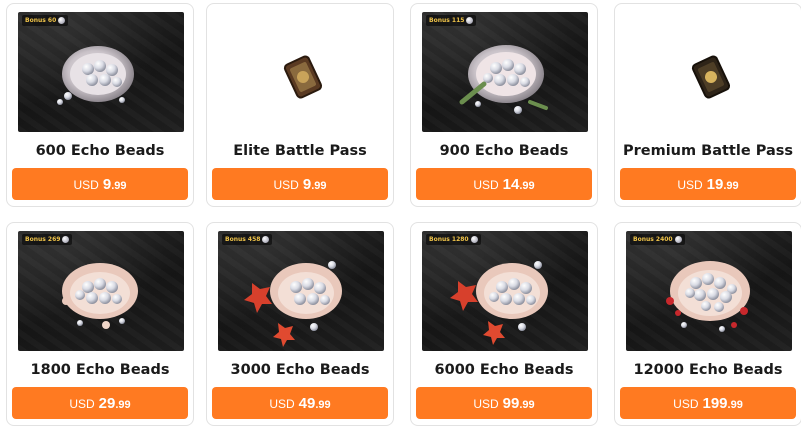 This screenshot has height=426, width=801. Describe the element at coordinates (707, 151) in the screenshot. I see `product-name: Premium Battle Pass` at that location.